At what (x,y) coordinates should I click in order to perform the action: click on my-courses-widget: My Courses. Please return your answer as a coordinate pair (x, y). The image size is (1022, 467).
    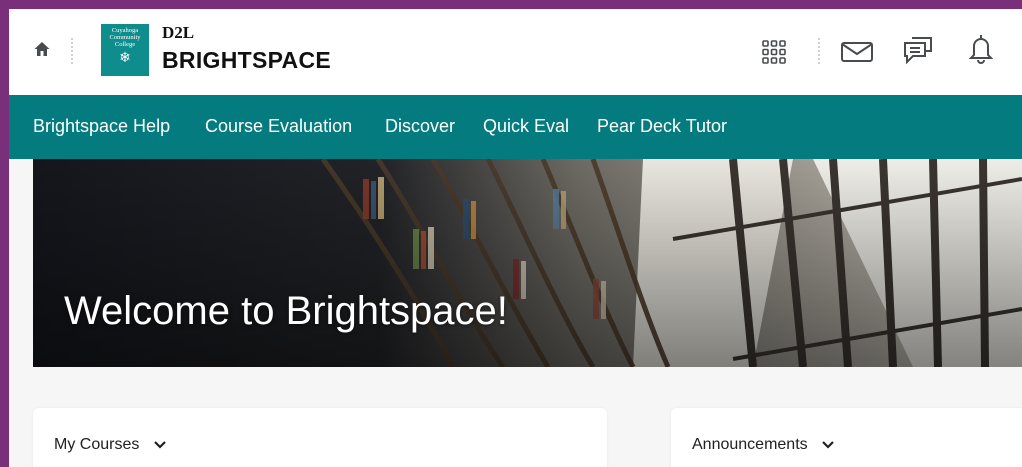
    Looking at the image, I should click on (320, 437).